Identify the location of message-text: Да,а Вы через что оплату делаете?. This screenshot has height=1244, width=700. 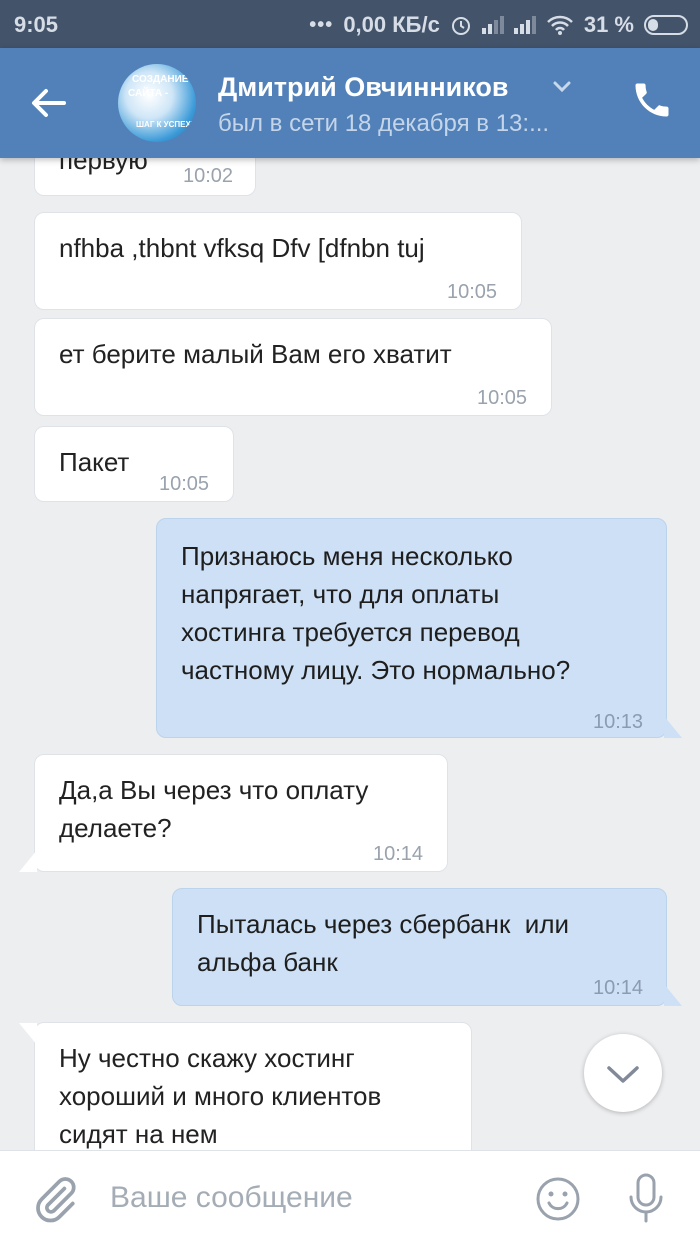
(214, 809).